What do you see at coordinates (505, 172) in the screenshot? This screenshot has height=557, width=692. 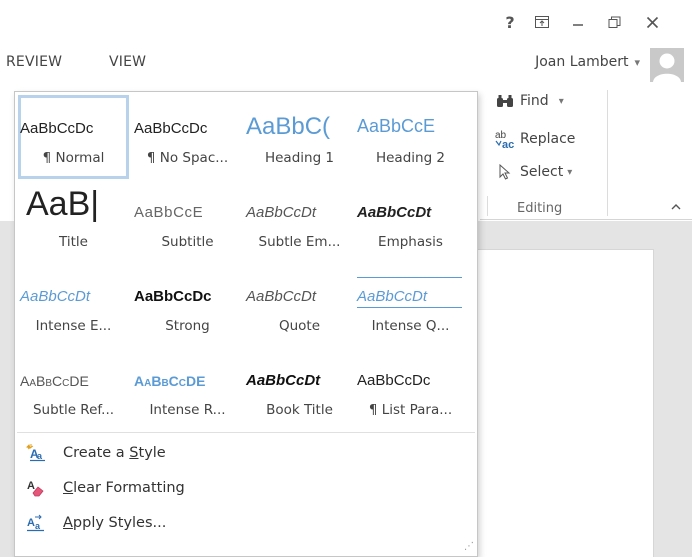 I see `cursor-arrow-icon` at bounding box center [505, 172].